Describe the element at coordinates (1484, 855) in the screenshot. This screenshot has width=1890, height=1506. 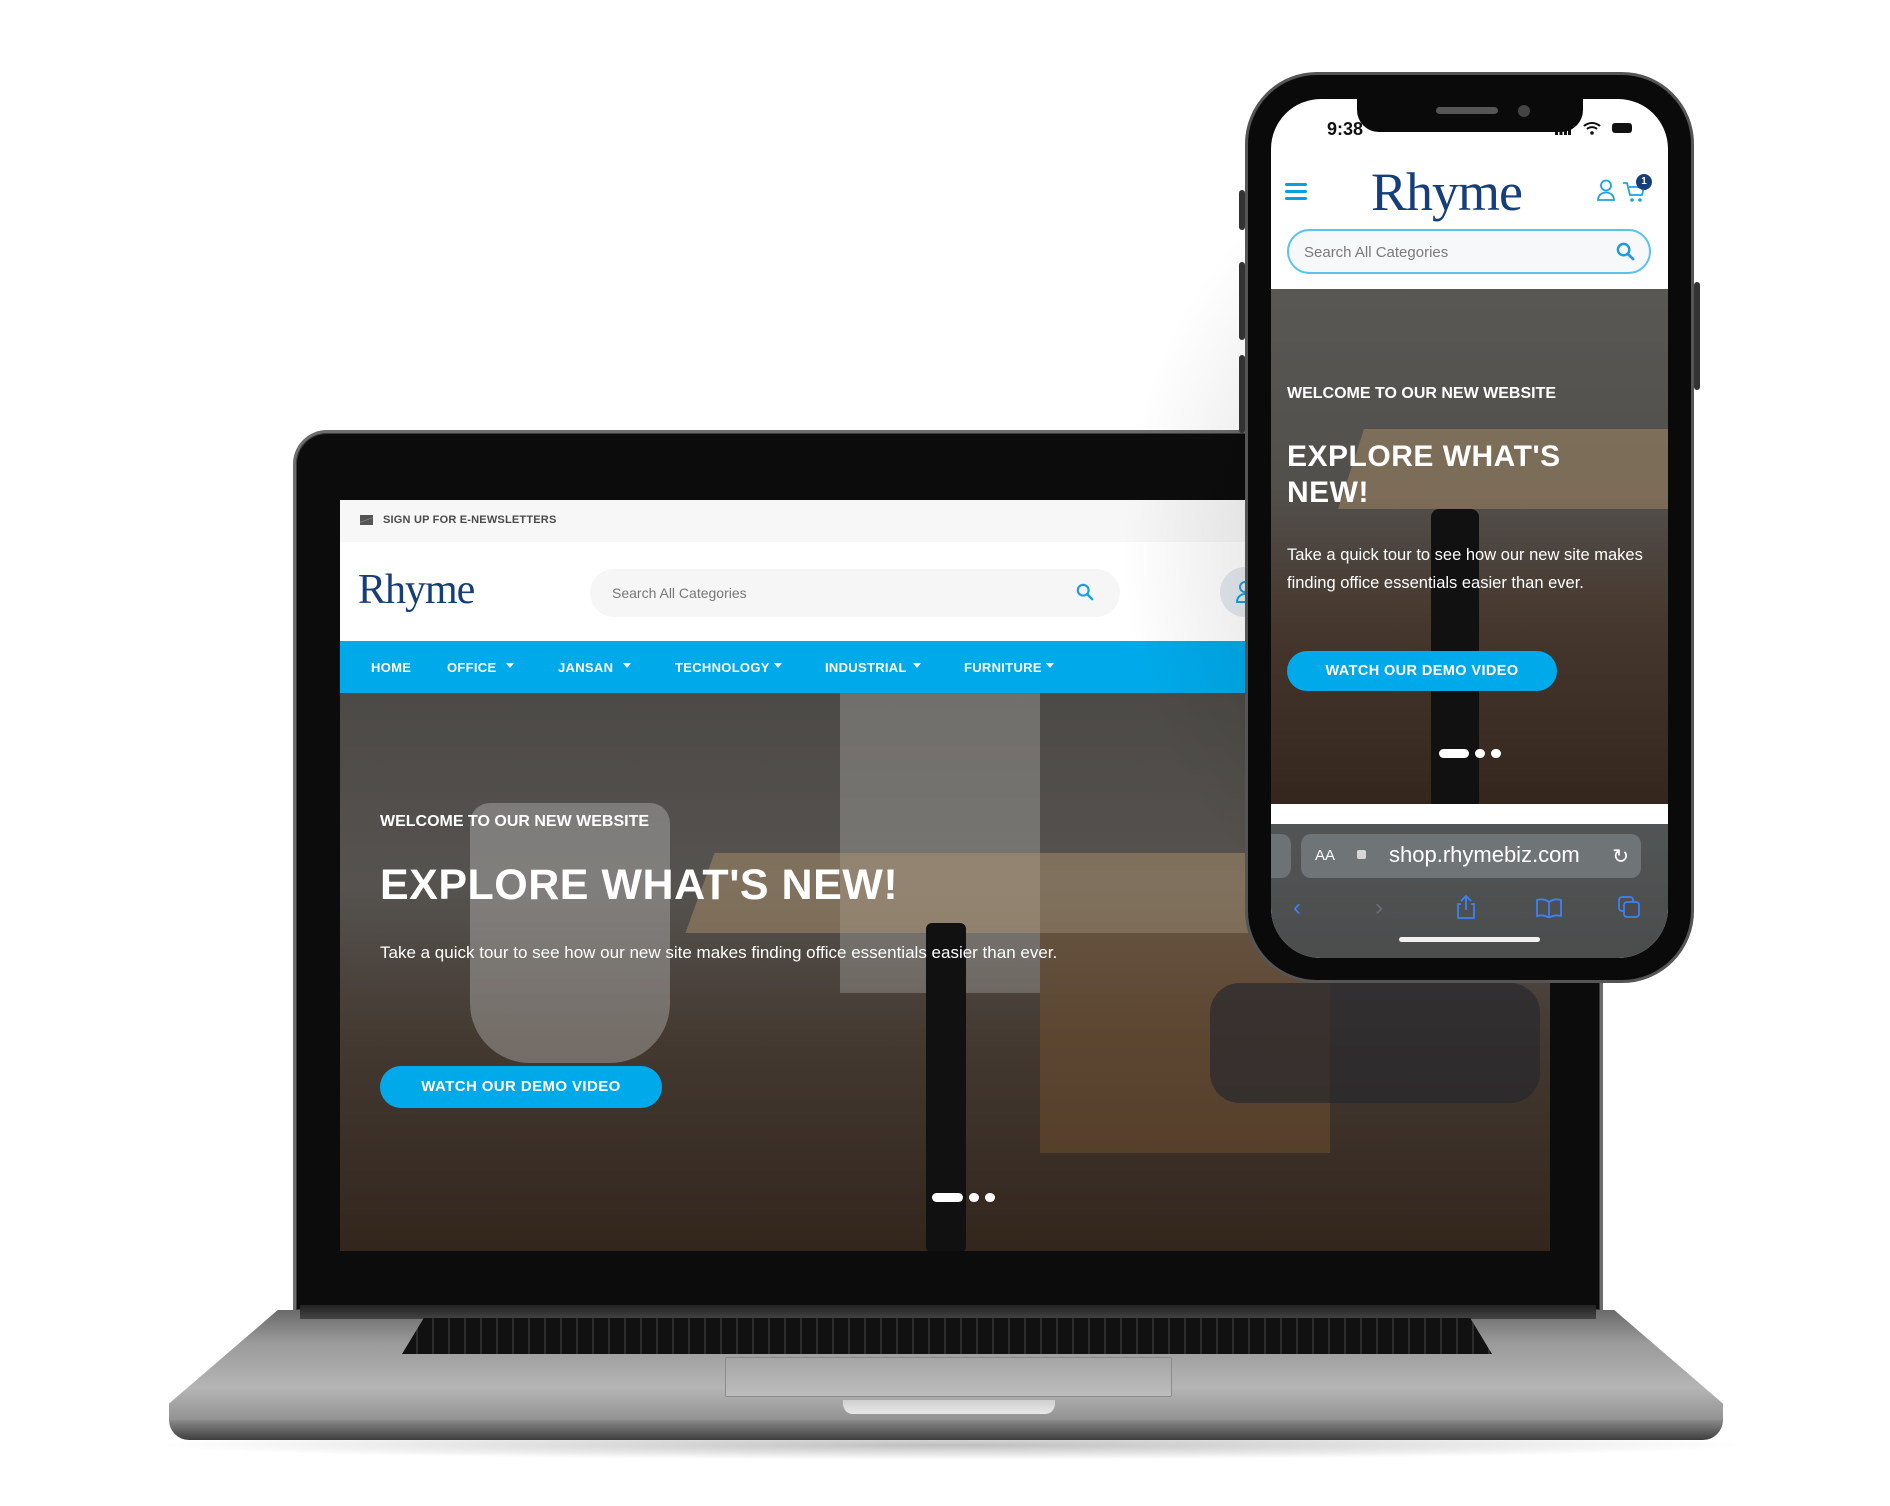
I see `url-text: shop.rhymebiz.com` at that location.